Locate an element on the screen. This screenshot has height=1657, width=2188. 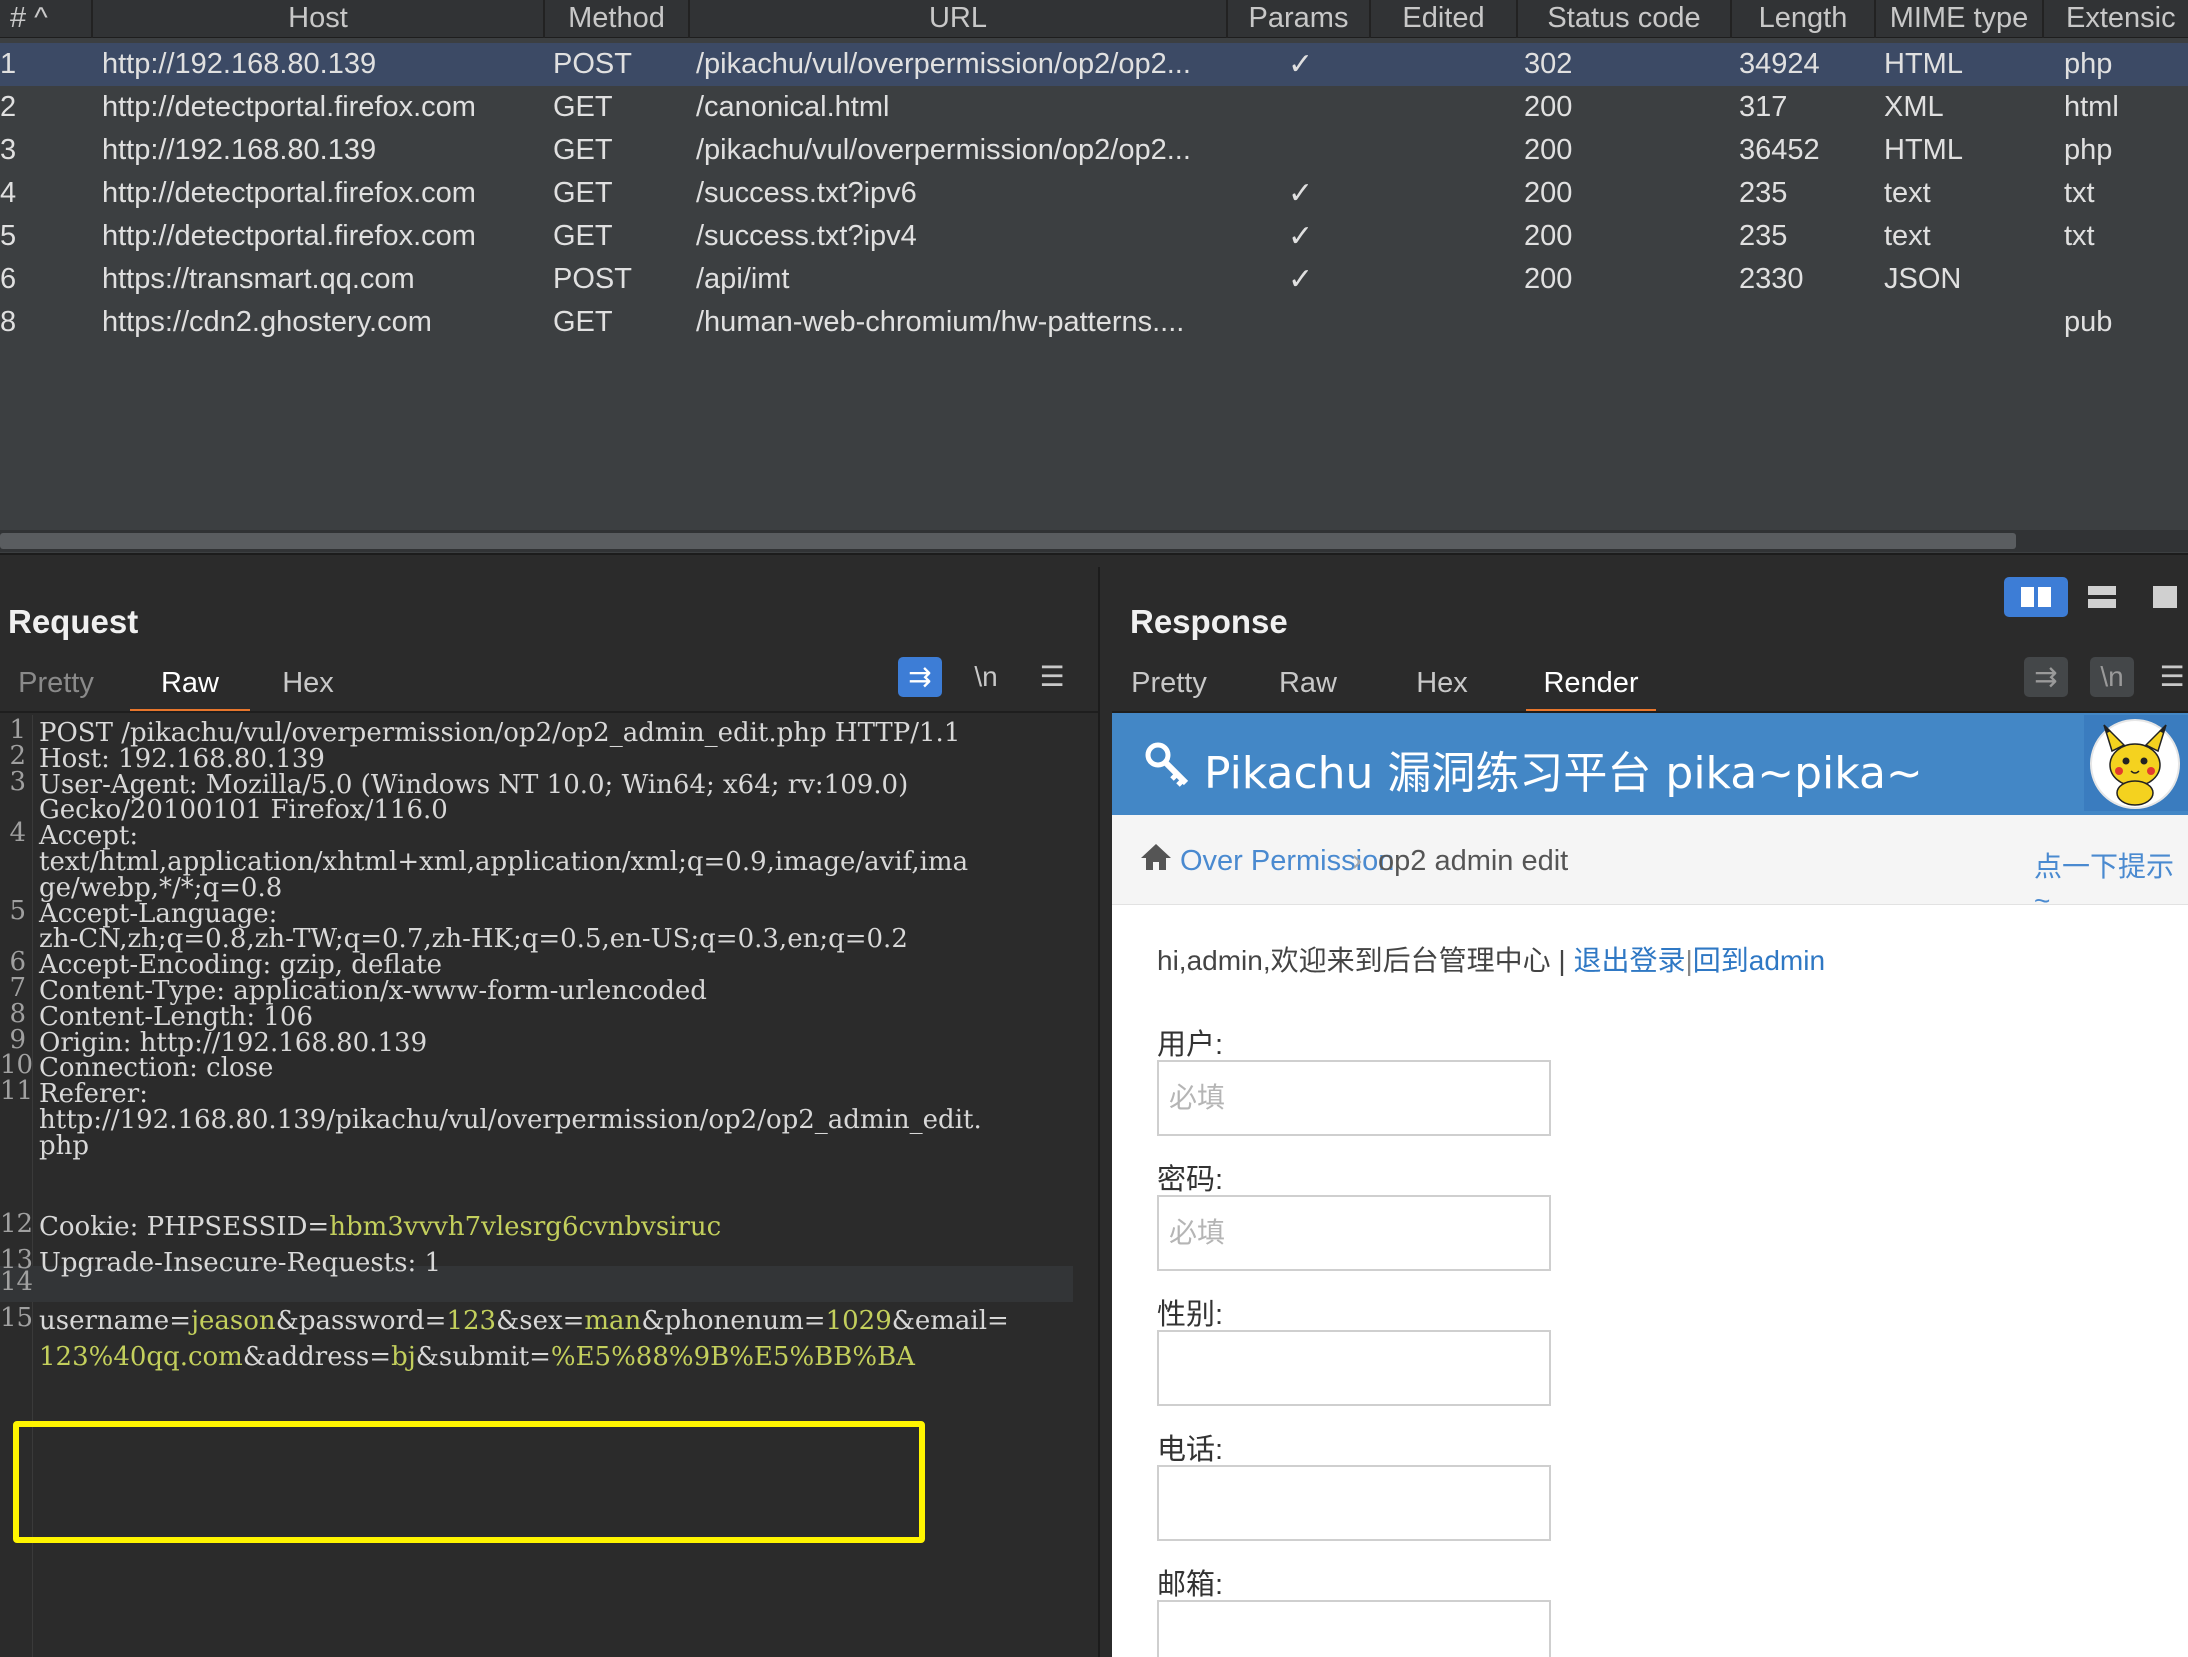
cell-url: /api/imt is located at coordinates (743, 279).